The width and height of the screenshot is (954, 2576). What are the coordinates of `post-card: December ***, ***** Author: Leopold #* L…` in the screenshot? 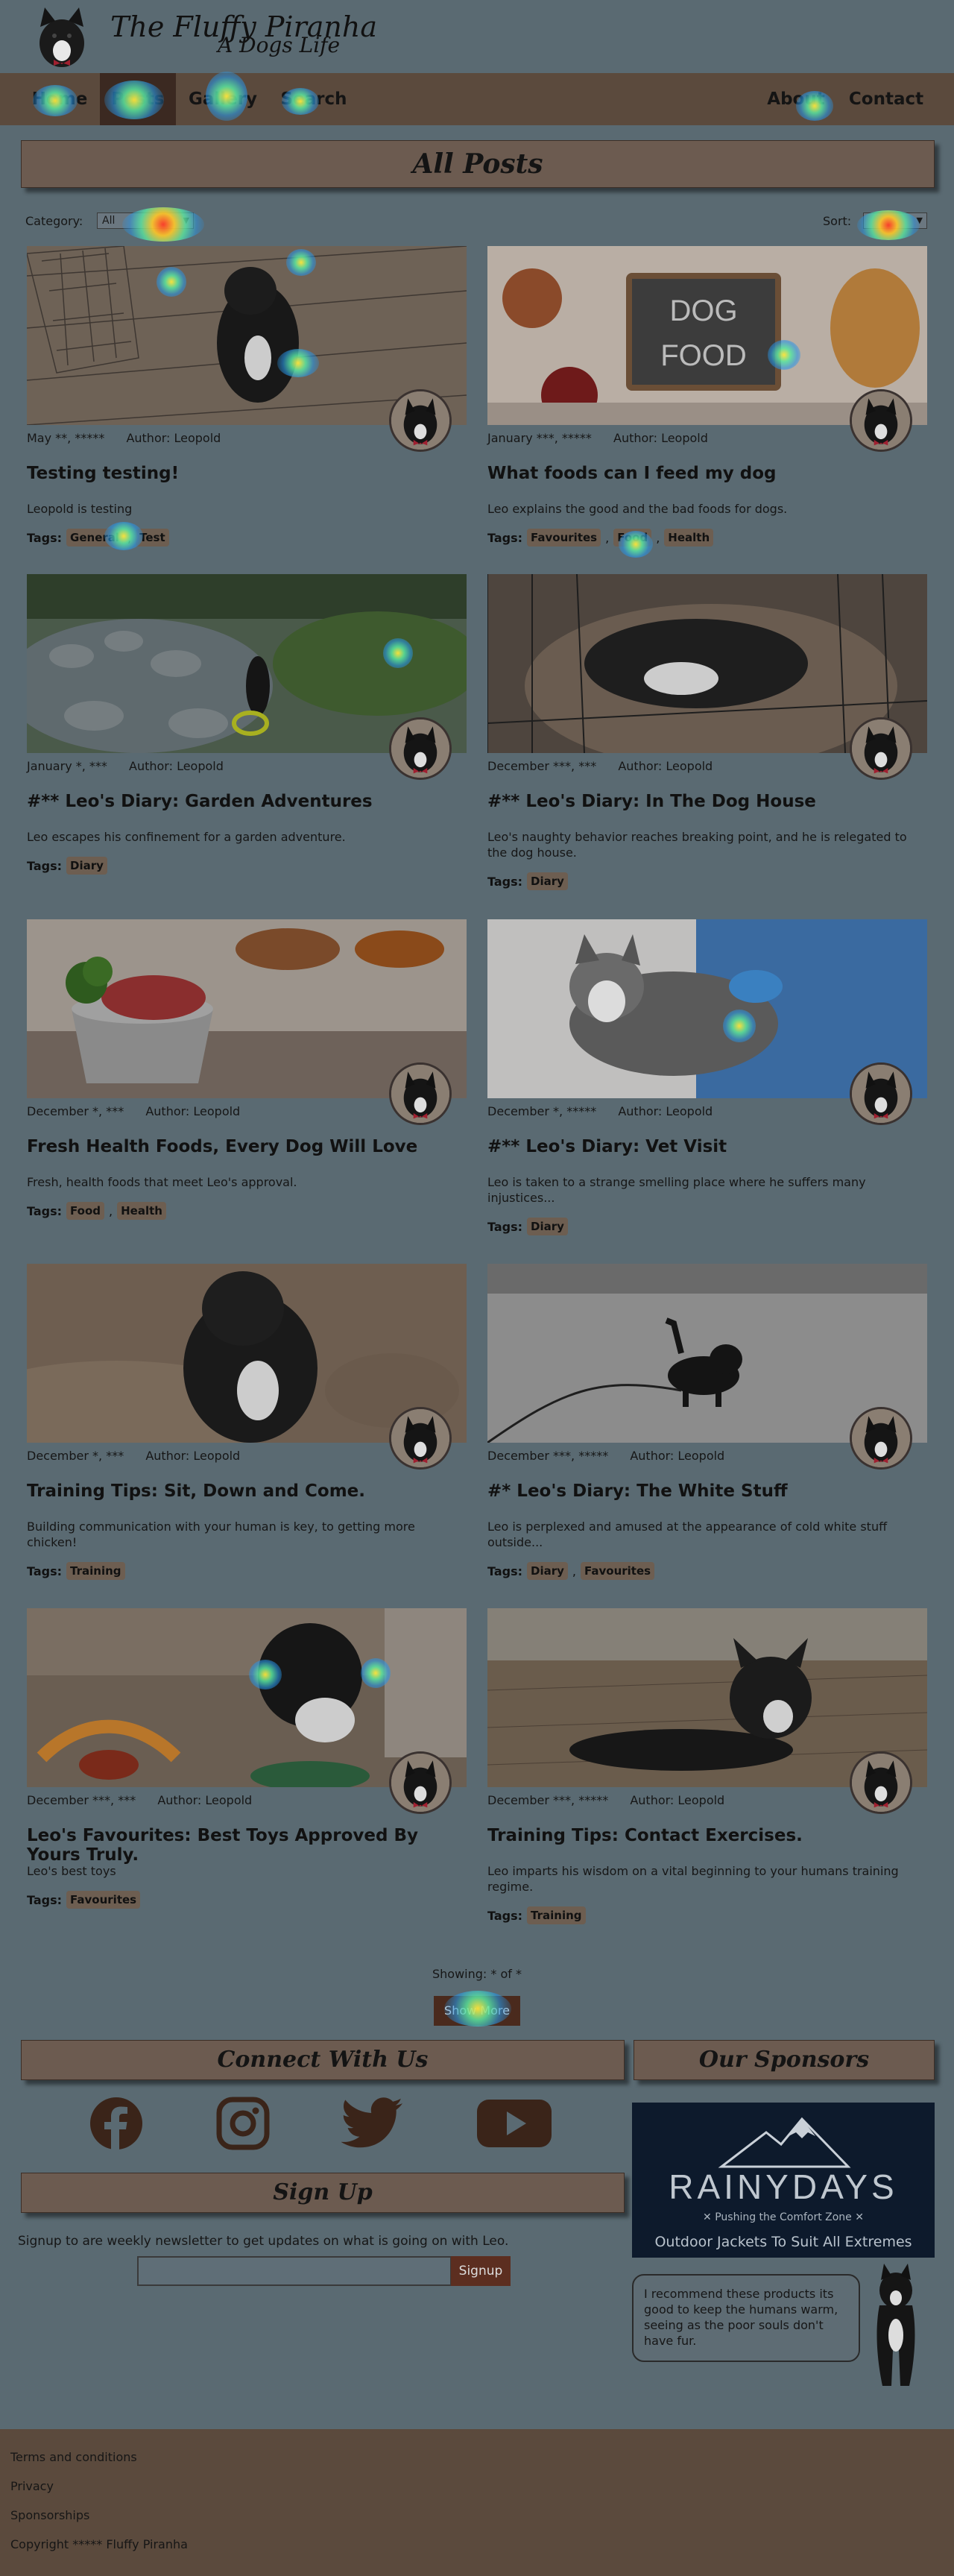 It's located at (707, 1428).